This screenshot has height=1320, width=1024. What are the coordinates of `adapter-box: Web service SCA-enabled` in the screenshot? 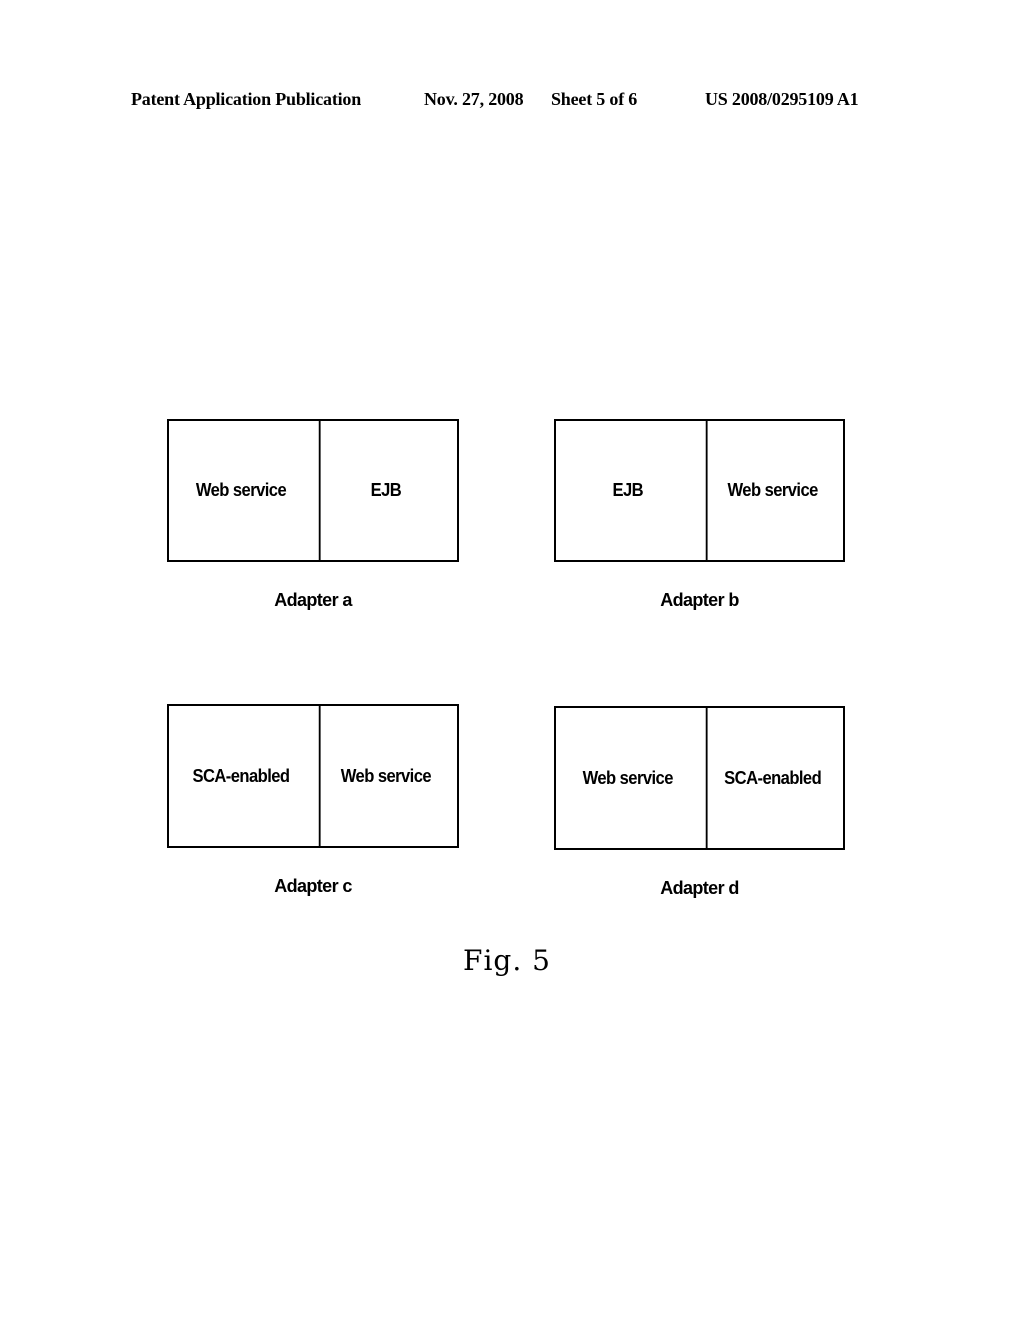 It's located at (699, 778).